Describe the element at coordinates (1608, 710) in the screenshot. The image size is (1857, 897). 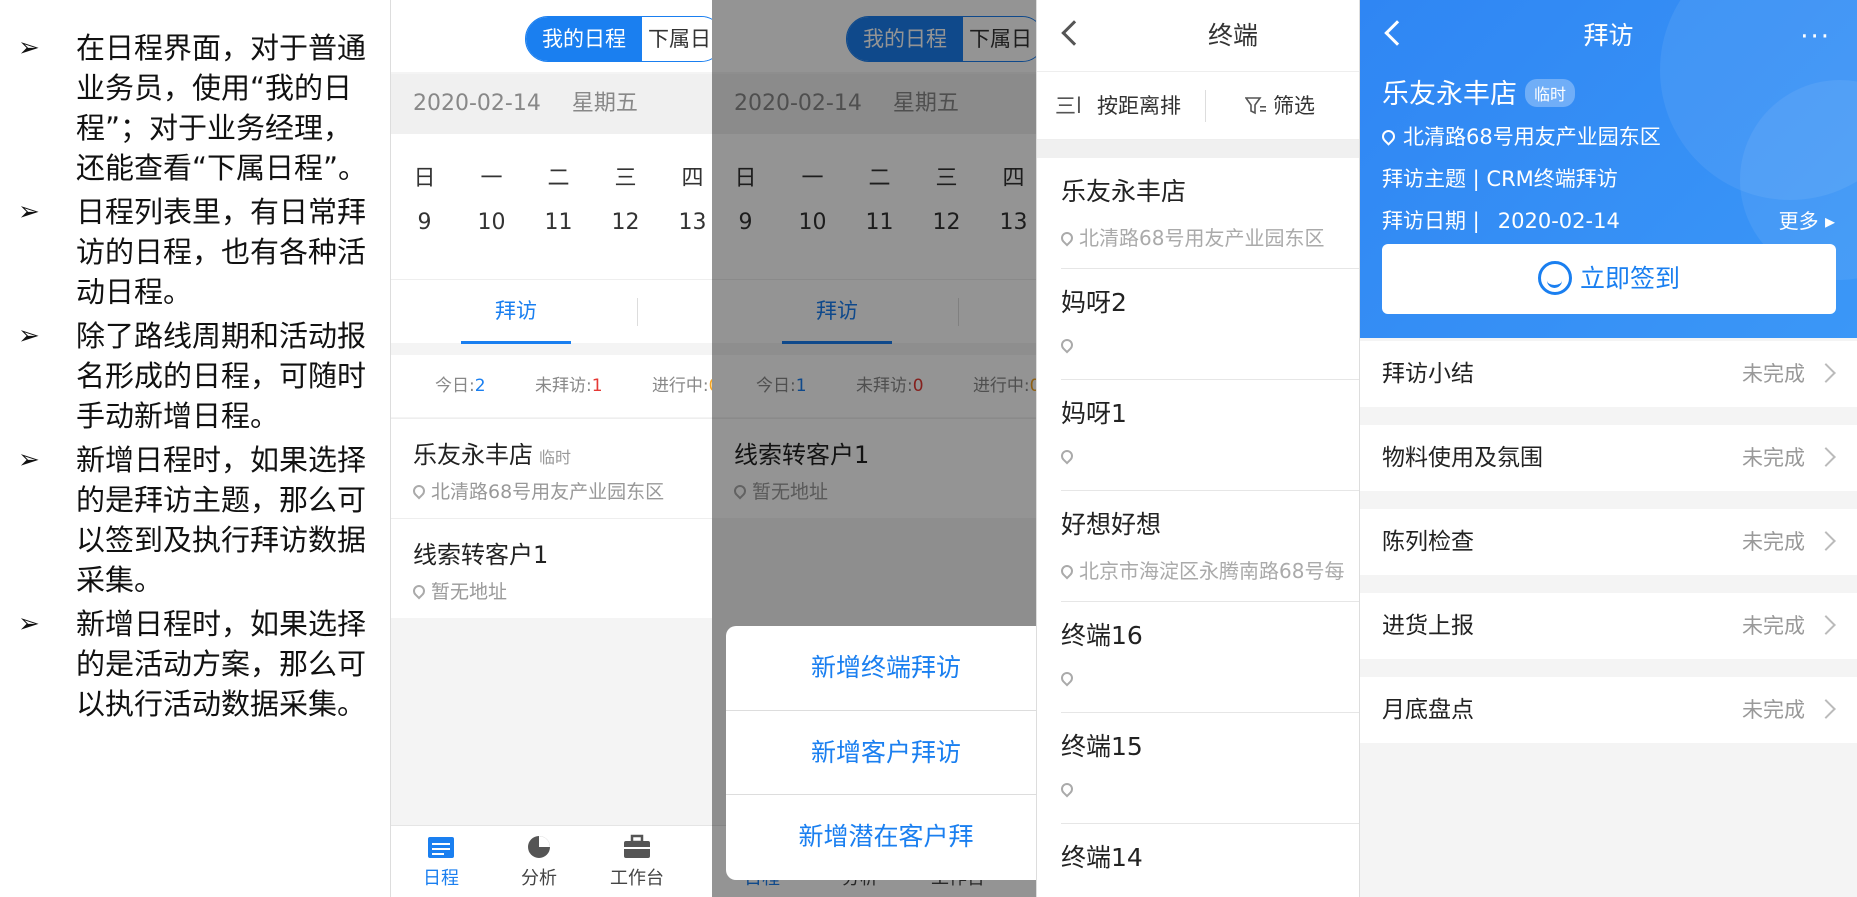
I see `visit-task-row: 月底盘点 未完成` at that location.